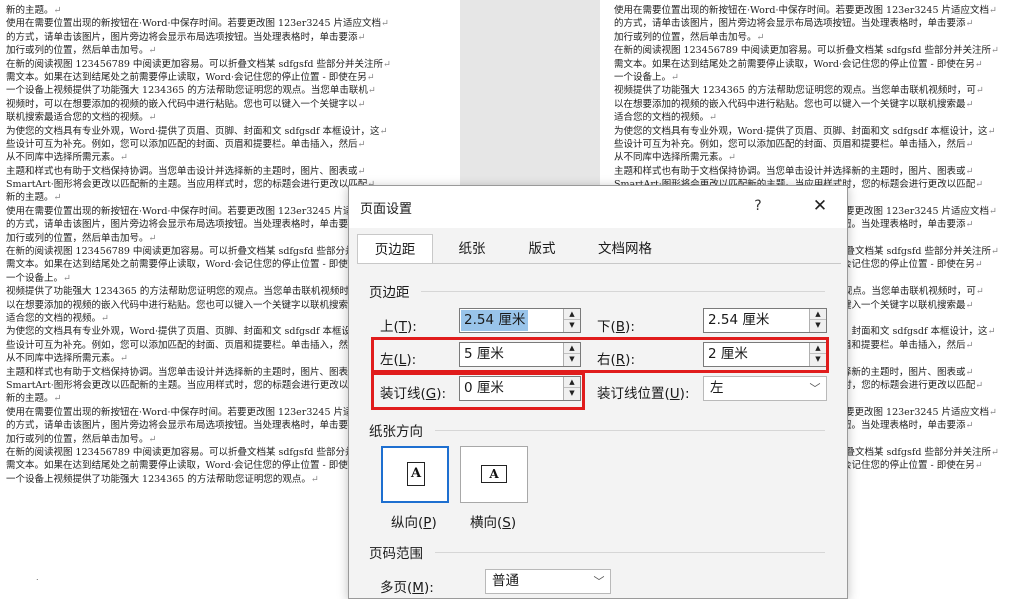 The width and height of the screenshot is (1024, 599). I want to click on tab-paper: 纸张, so click(472, 249).